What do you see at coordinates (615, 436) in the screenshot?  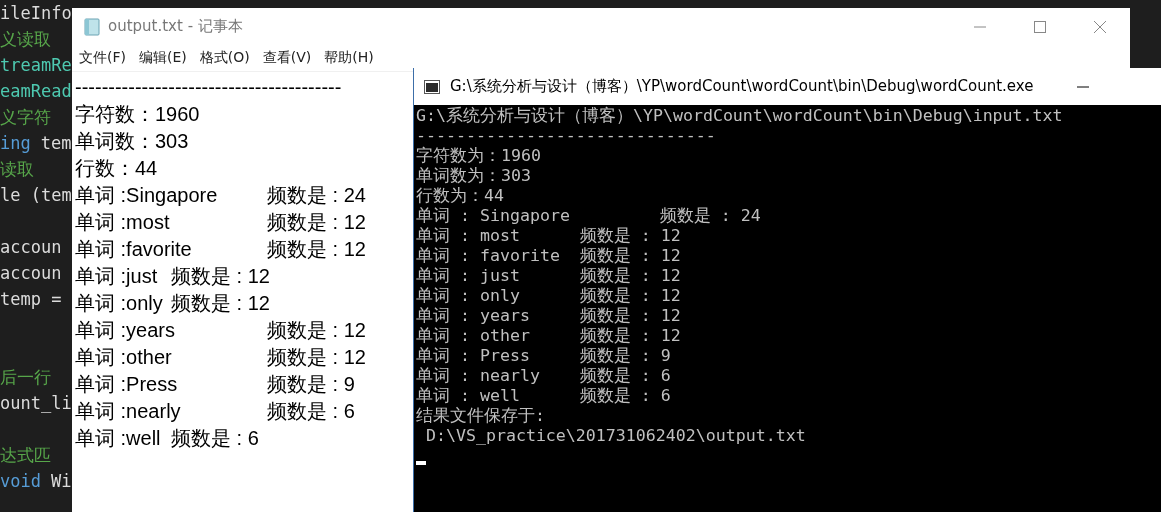 I see `console-line: D:\VS_practice\201731062402\output.txt` at bounding box center [615, 436].